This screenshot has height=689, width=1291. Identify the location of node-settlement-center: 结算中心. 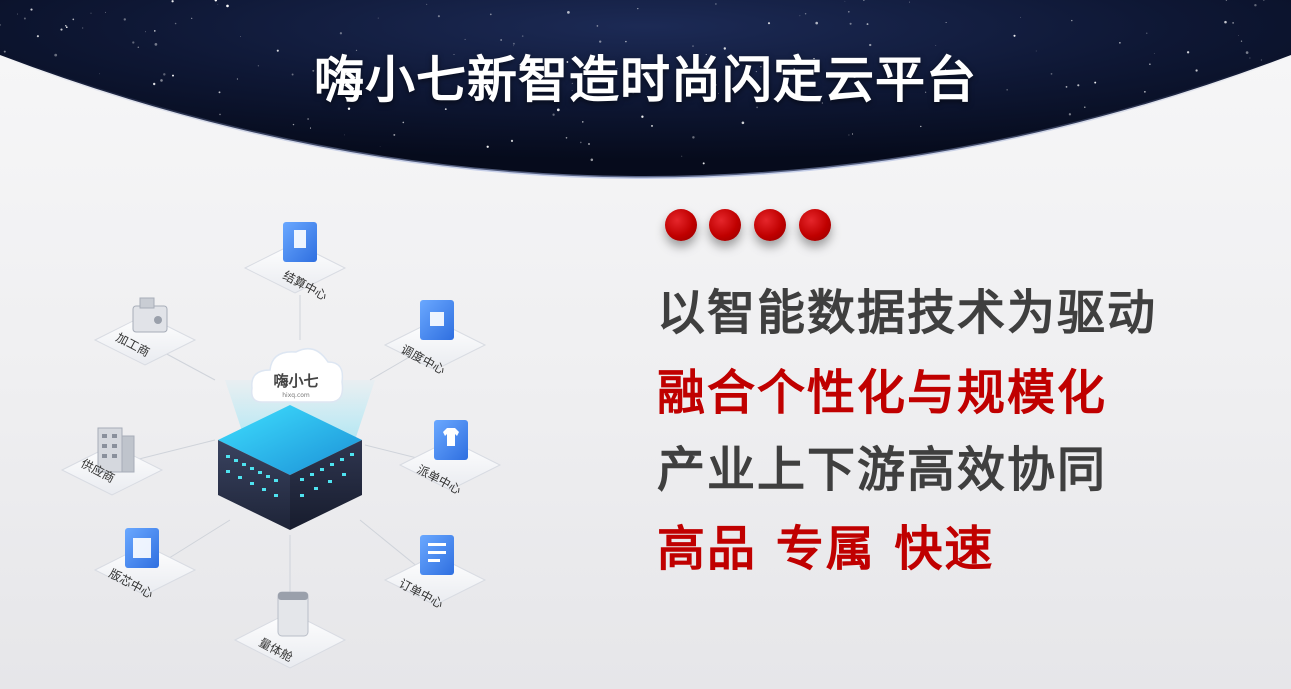
(295, 262).